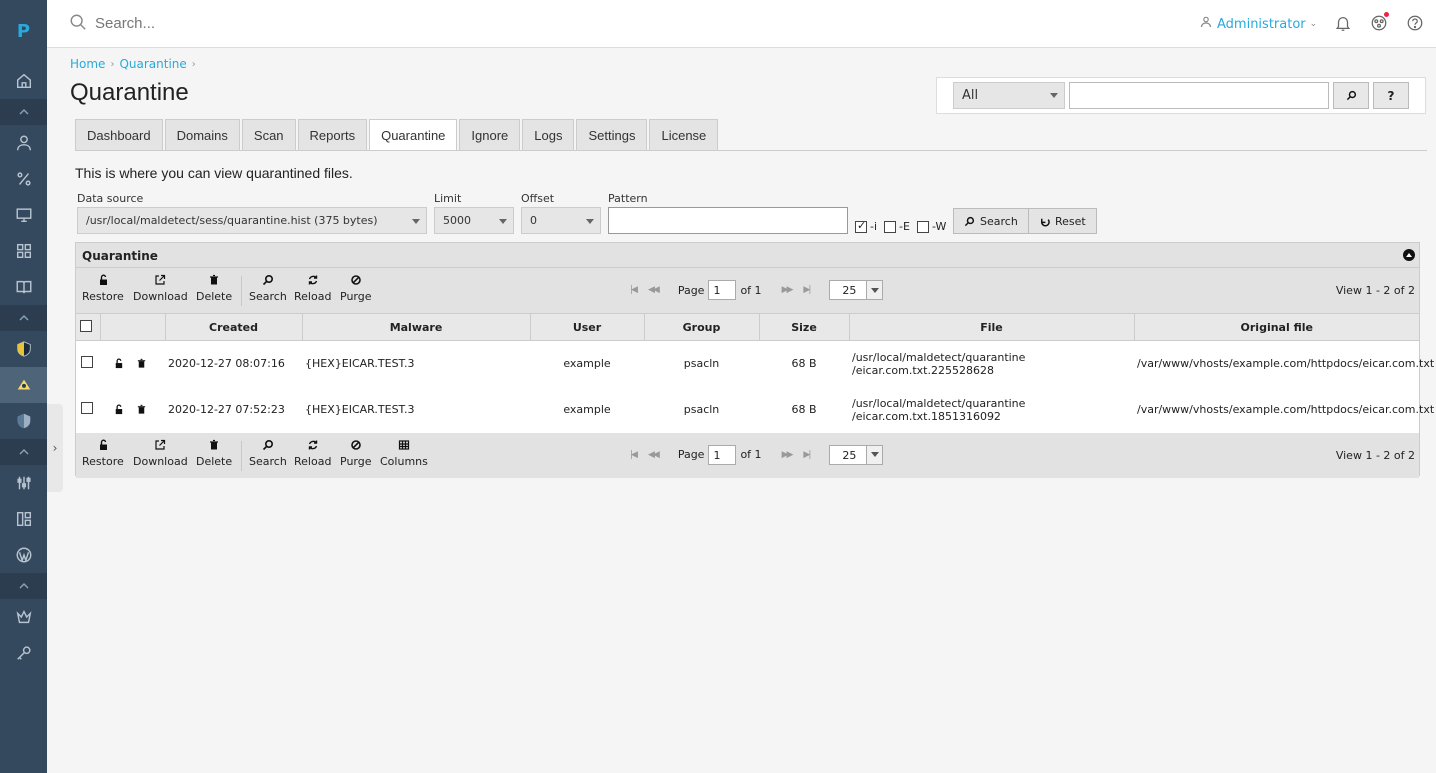 This screenshot has height=773, width=1436. I want to click on tab-logs: Logs, so click(548, 134).